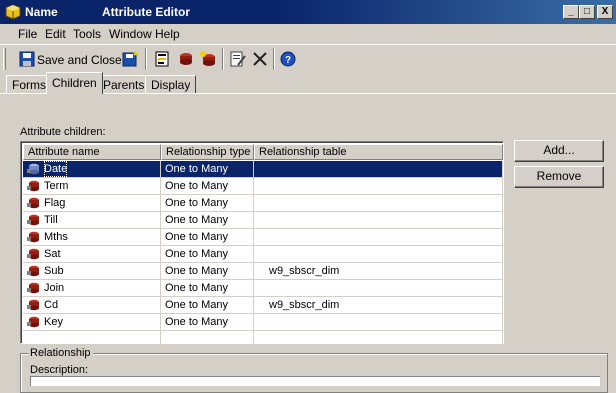 This screenshot has height=393, width=616. I want to click on relationship-group, so click(314, 373).